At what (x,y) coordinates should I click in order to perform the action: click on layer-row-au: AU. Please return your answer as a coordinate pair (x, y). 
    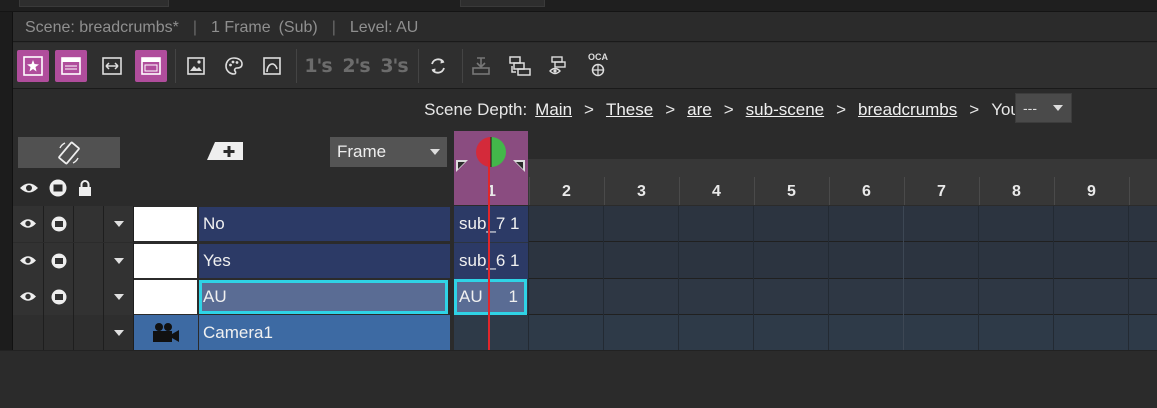
    Looking at the image, I should click on (233, 297).